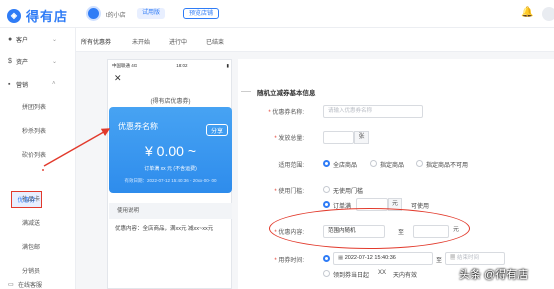 This screenshot has height=289, width=554. Describe the element at coordinates (291, 166) in the screenshot. I see `scope-label: 适用范围:` at that location.